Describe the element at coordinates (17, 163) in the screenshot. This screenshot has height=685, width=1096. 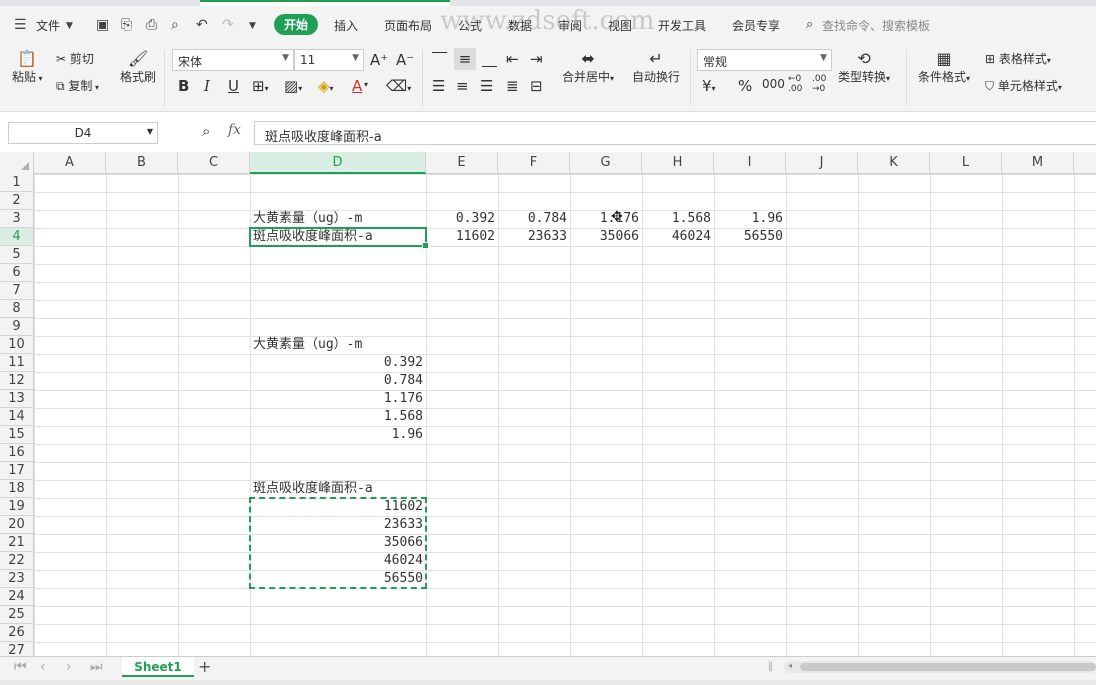
I see `select-all-corner` at that location.